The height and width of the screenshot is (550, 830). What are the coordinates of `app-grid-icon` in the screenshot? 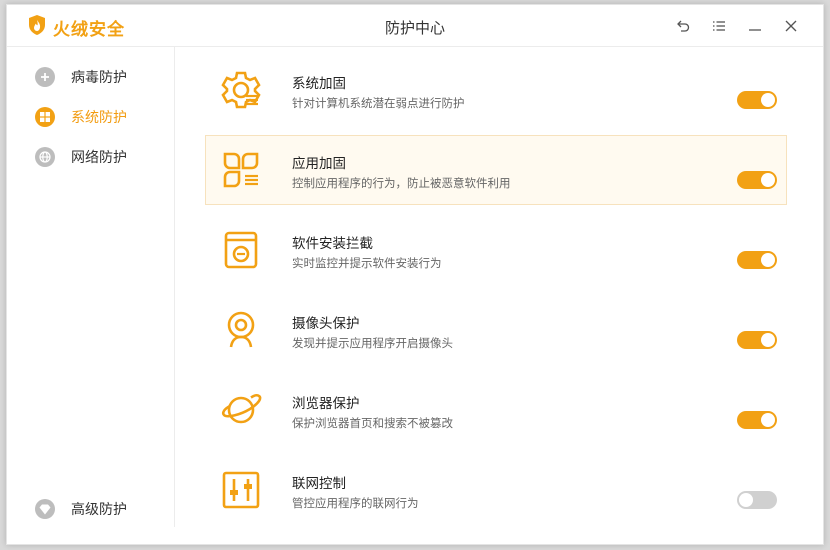 It's located at (241, 170).